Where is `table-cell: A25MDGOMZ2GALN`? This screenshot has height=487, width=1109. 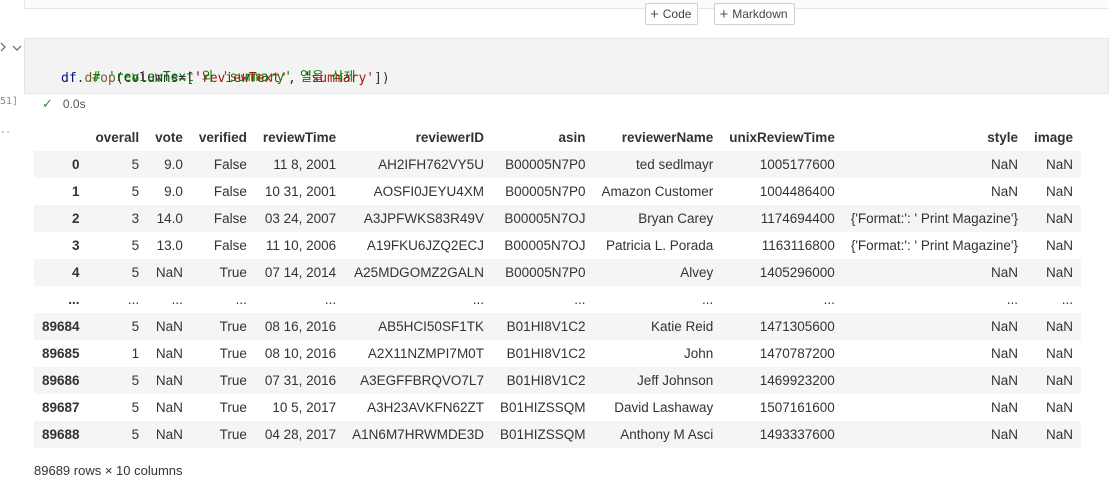 table-cell: A25MDGOMZ2GALN is located at coordinates (419, 272).